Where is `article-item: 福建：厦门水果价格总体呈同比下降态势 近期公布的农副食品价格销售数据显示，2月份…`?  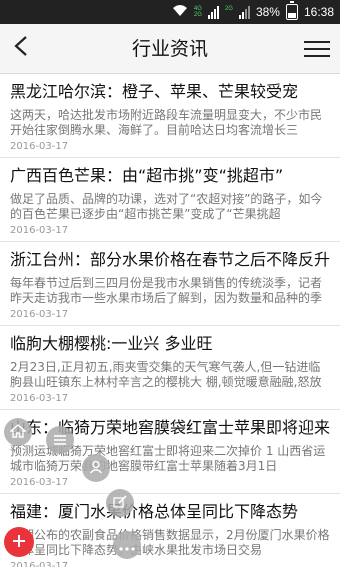 article-item: 福建：厦门水果价格总体呈同比下降态势 近期公布的农副食品价格销售数据显示，2月份… is located at coordinates (170, 530).